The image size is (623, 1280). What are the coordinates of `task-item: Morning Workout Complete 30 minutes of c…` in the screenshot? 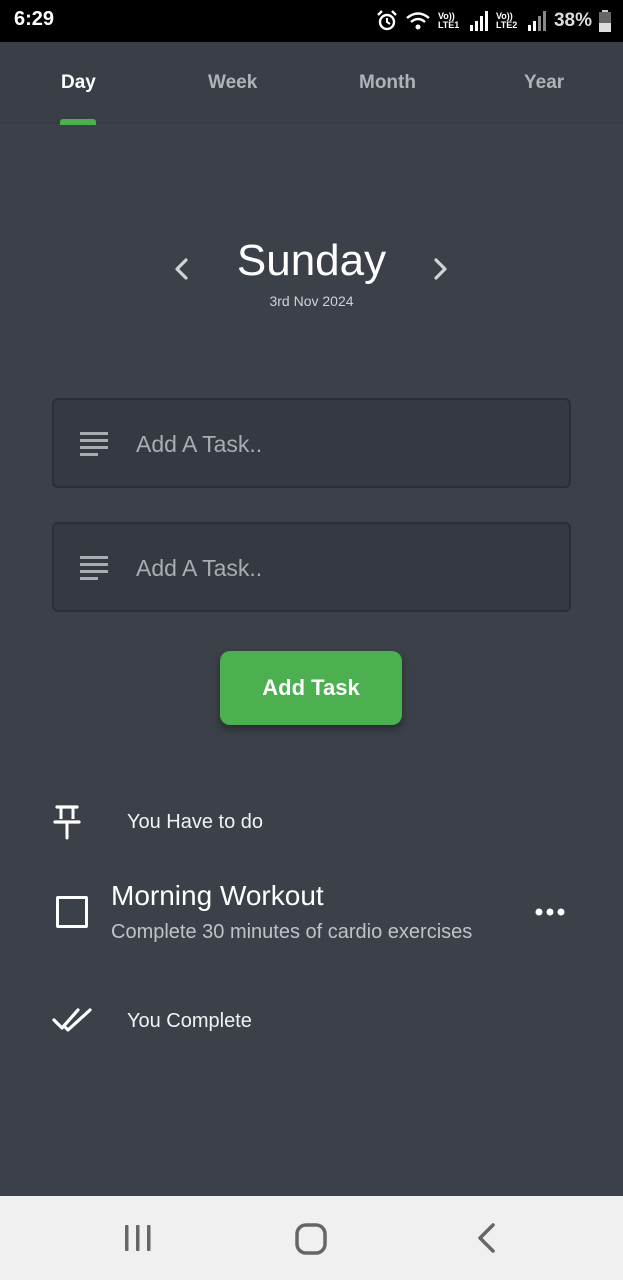 It's located at (312, 916).